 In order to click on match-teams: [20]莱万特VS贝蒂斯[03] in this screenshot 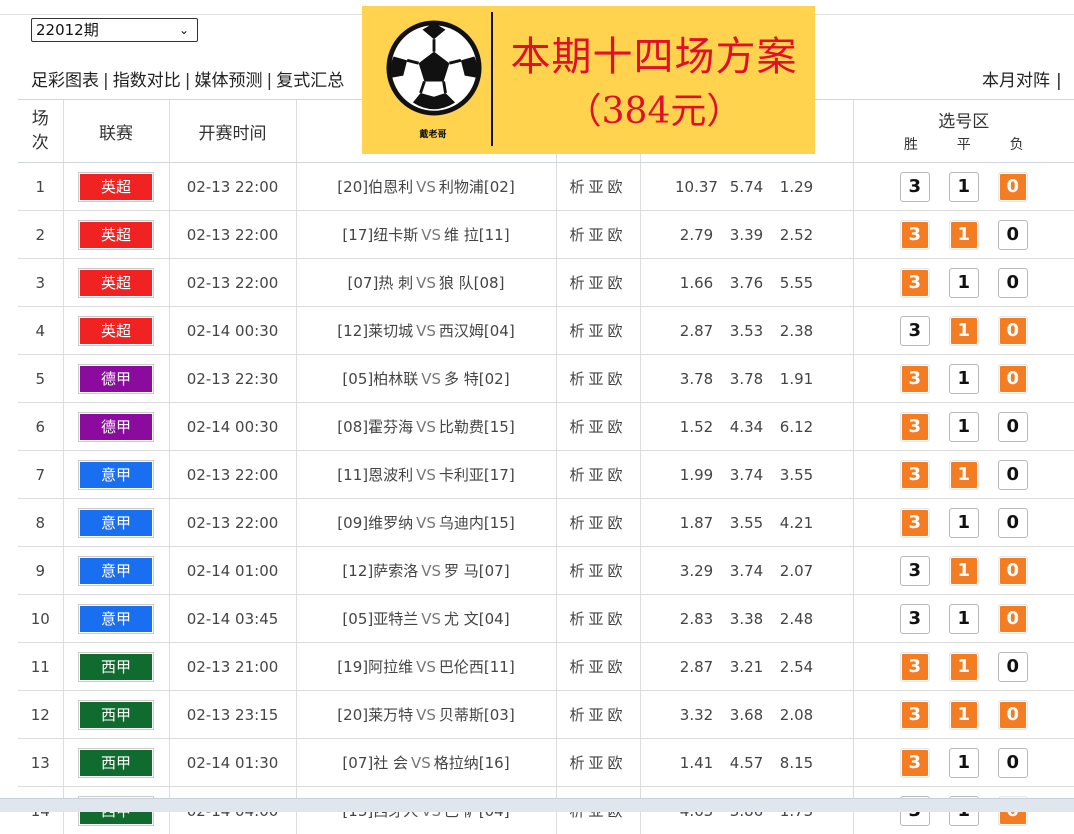, I will do `click(426, 715)`.